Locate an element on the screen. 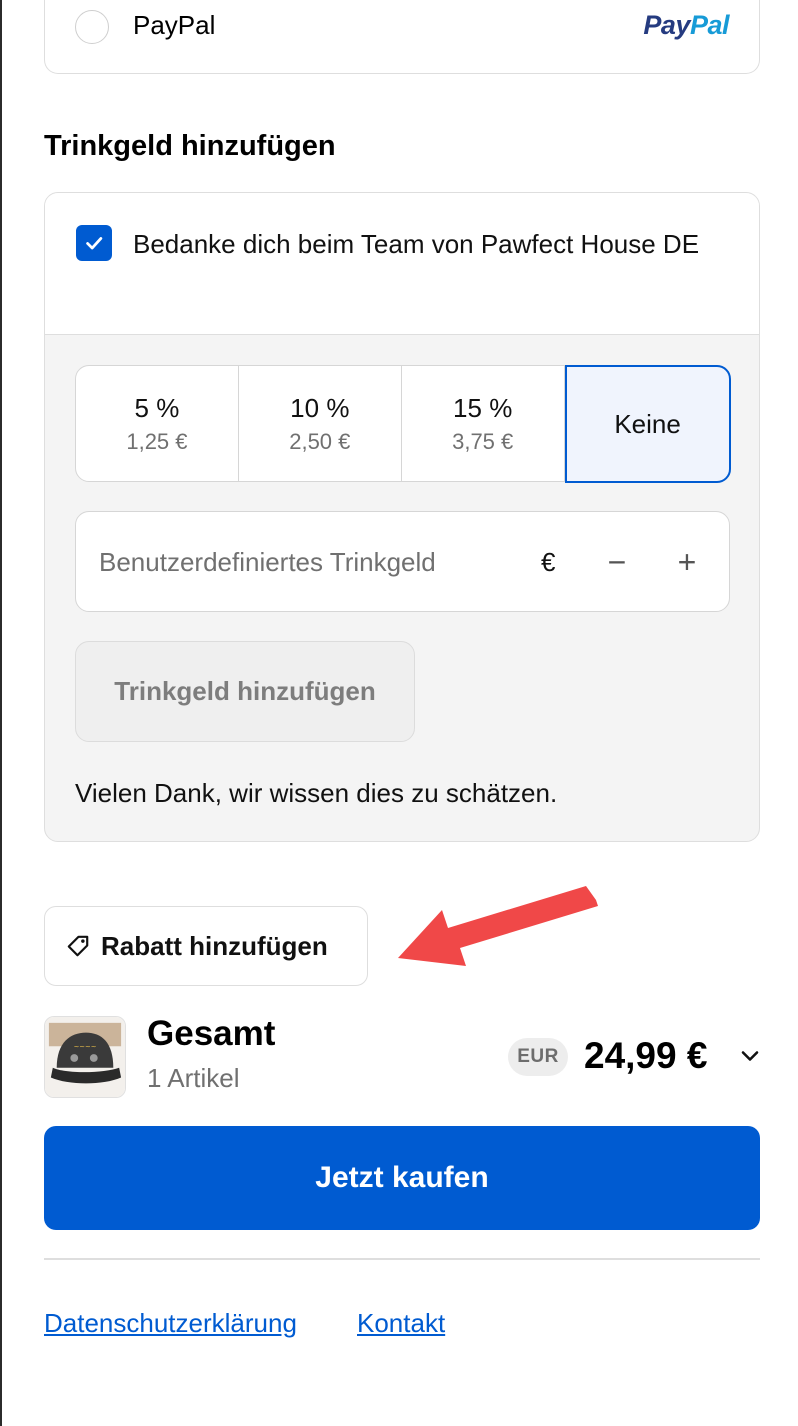  paypal-logo: PayPal is located at coordinates (686, 25).